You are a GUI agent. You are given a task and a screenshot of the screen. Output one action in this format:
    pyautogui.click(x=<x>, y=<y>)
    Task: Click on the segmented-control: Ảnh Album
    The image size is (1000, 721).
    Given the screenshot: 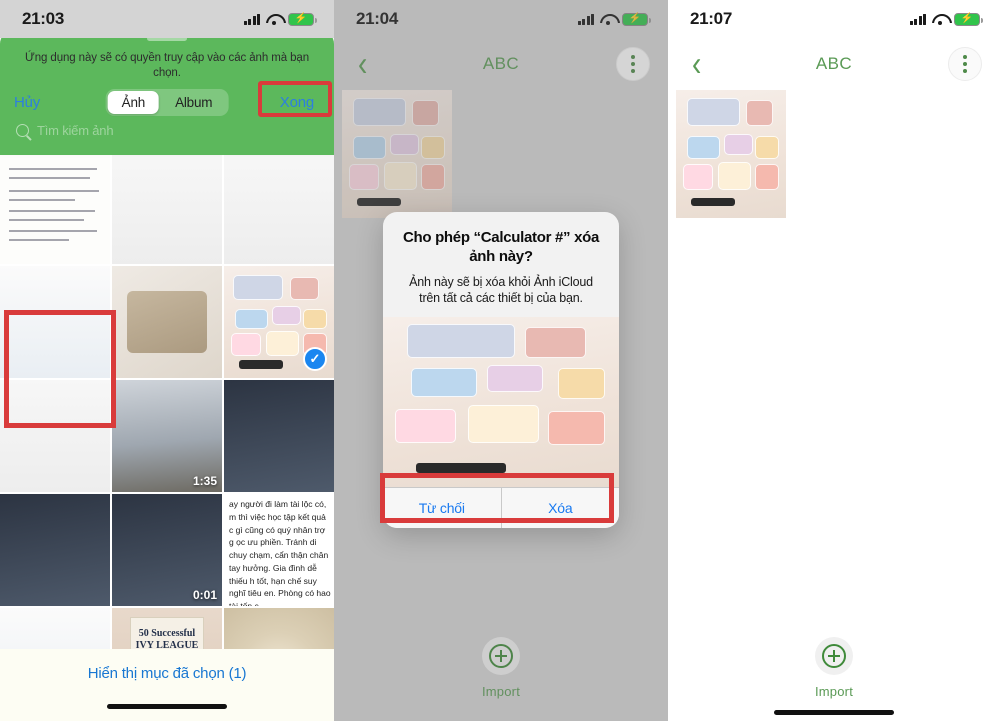 What is the action you would take?
    pyautogui.click(x=167, y=102)
    